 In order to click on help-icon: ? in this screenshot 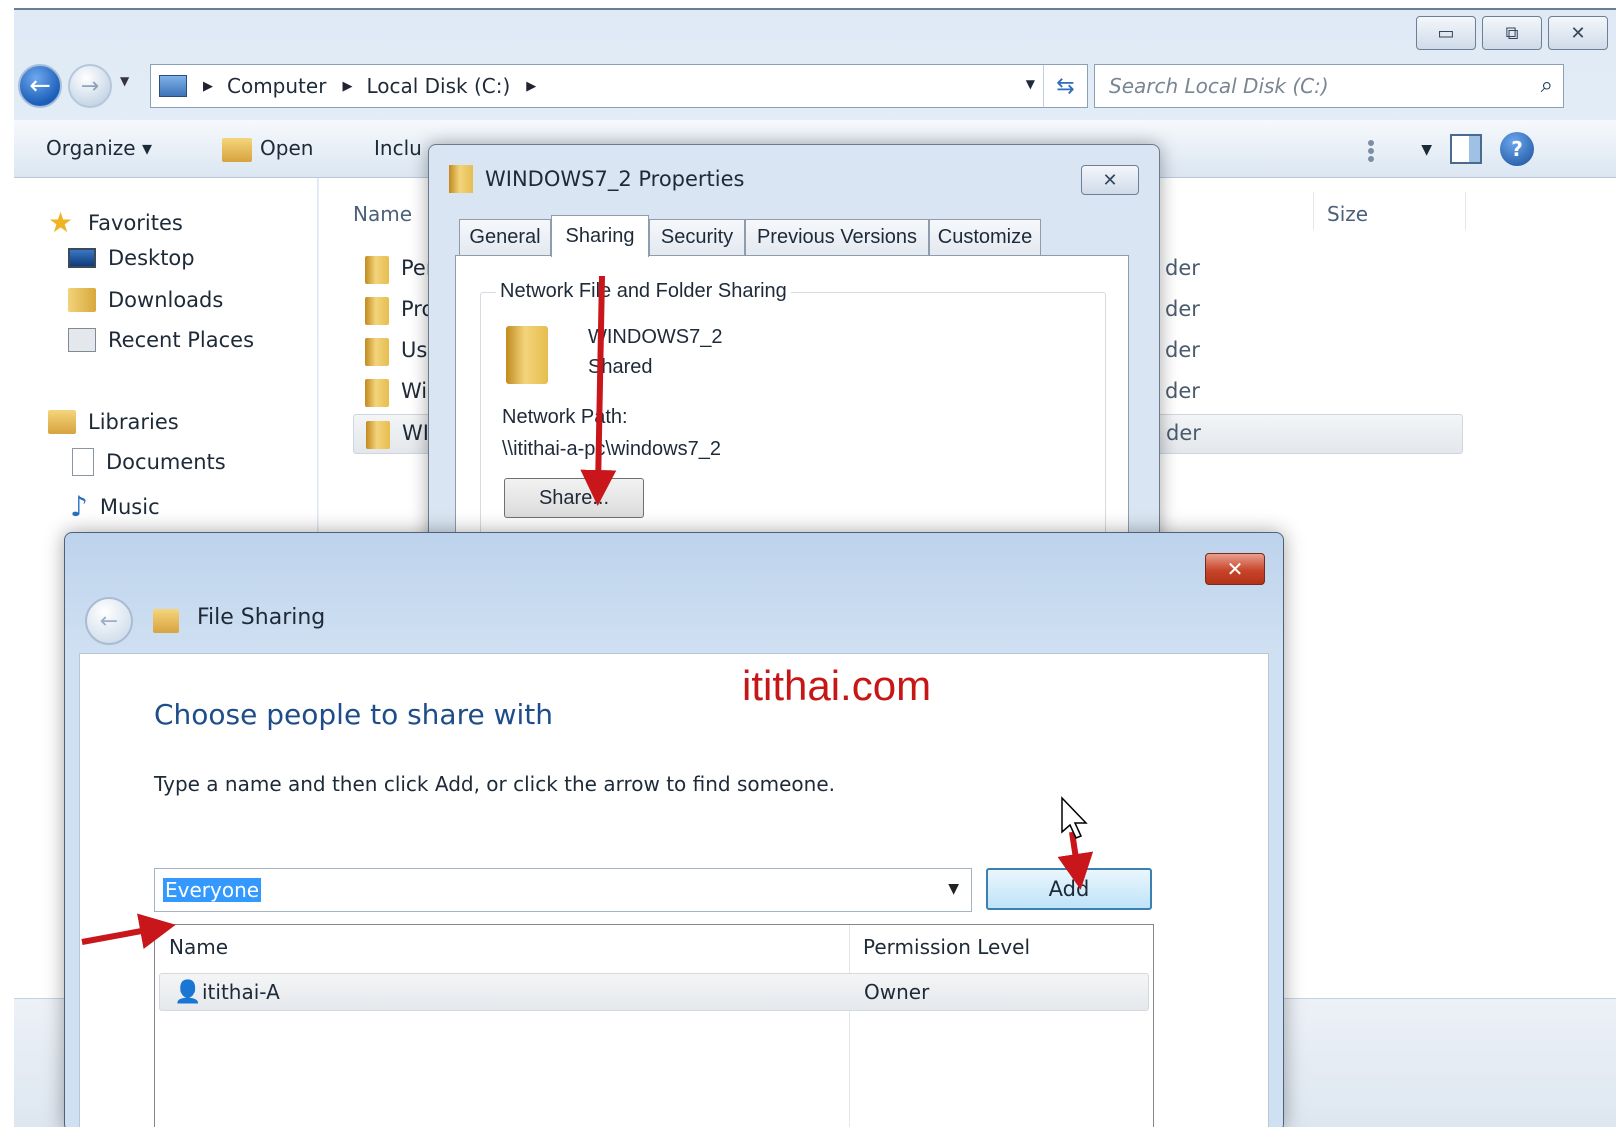, I will do `click(1517, 149)`.